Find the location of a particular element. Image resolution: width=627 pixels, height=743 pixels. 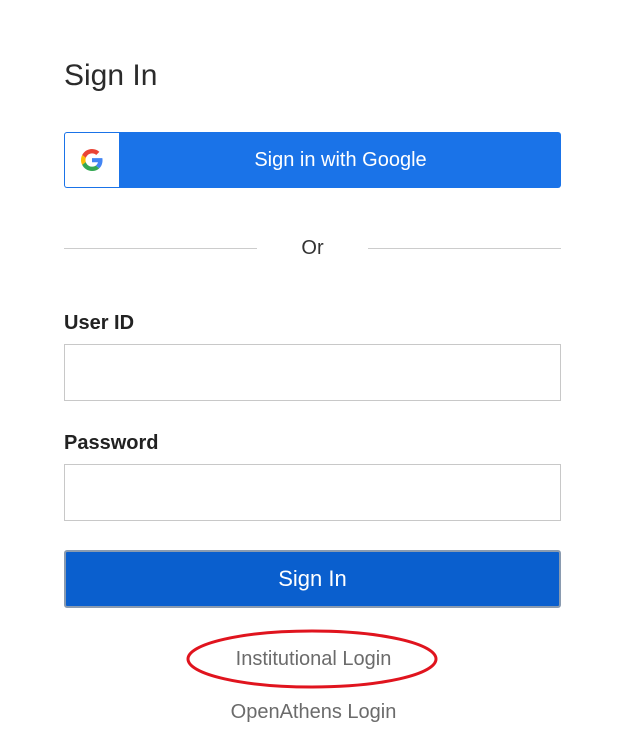

google-sign-in-button: Sign in with Google is located at coordinates (312, 160).